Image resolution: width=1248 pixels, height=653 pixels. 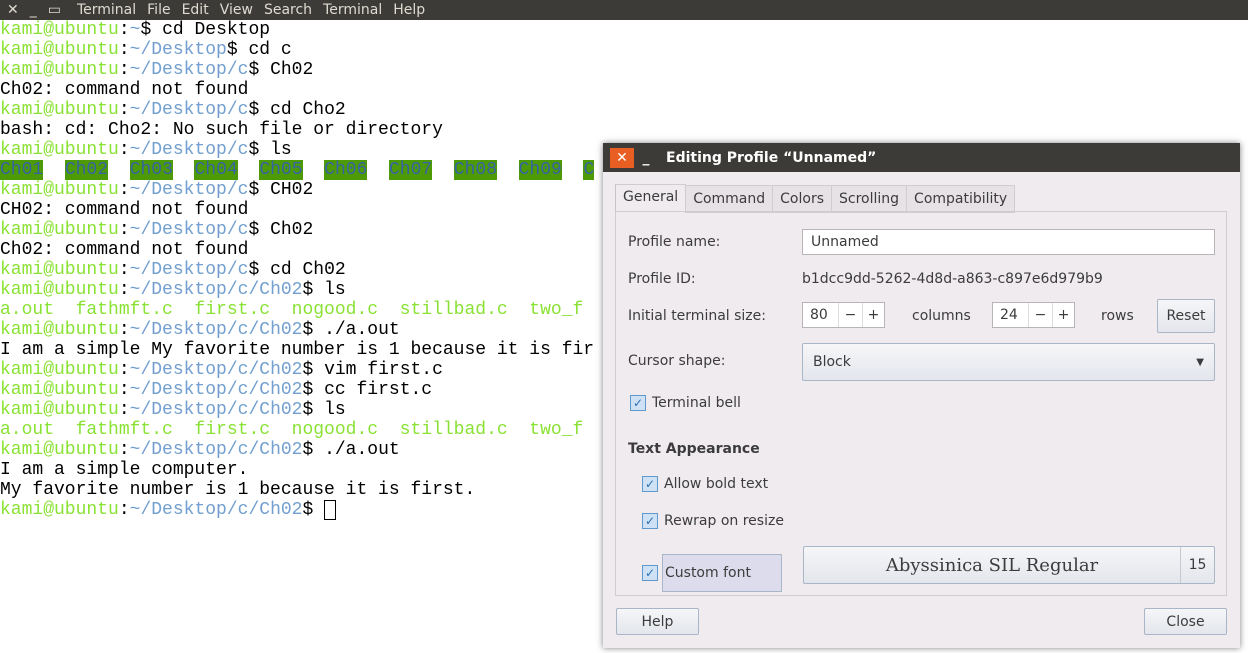 What do you see at coordinates (297, 190) in the screenshot?
I see `terminal-line: kami@ubuntu:~/Desktop/c$ CH02` at bounding box center [297, 190].